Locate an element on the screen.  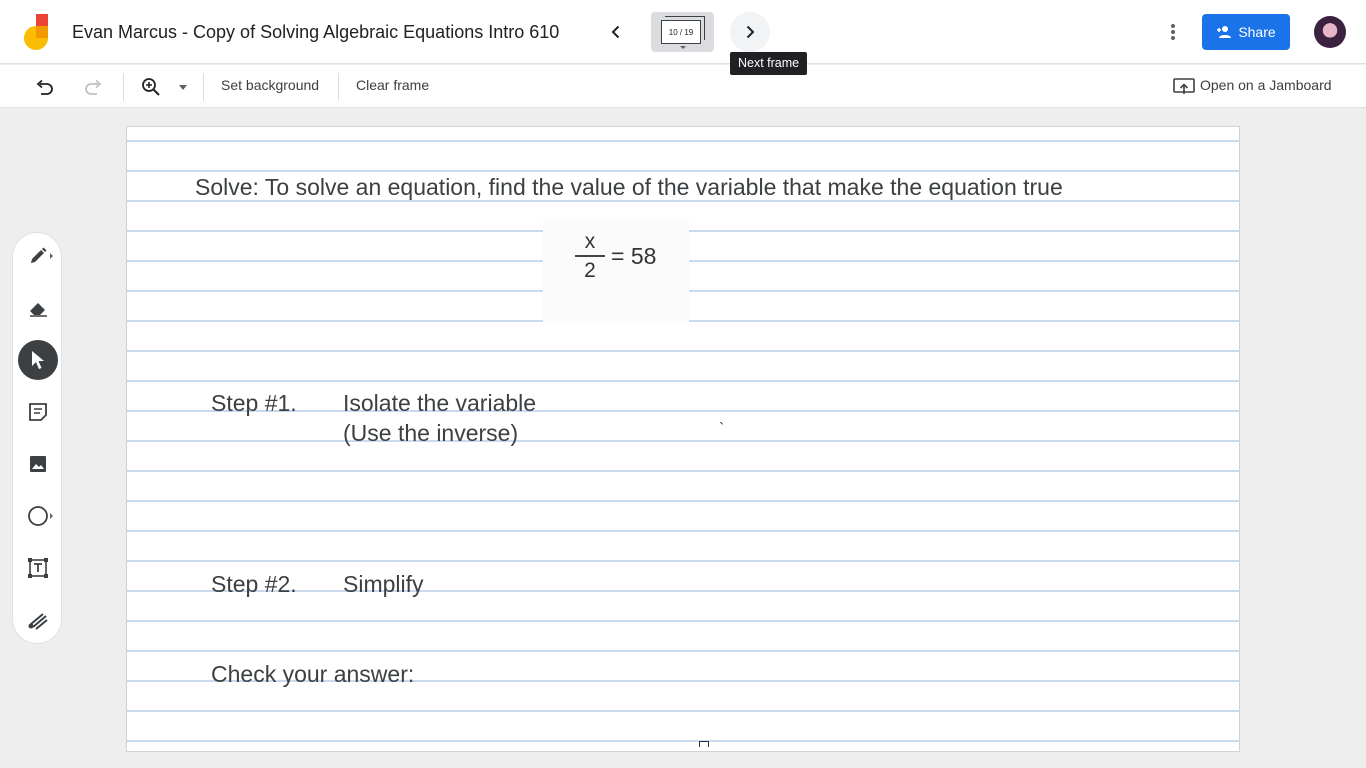
denominator: 2 is located at coordinates (590, 270).